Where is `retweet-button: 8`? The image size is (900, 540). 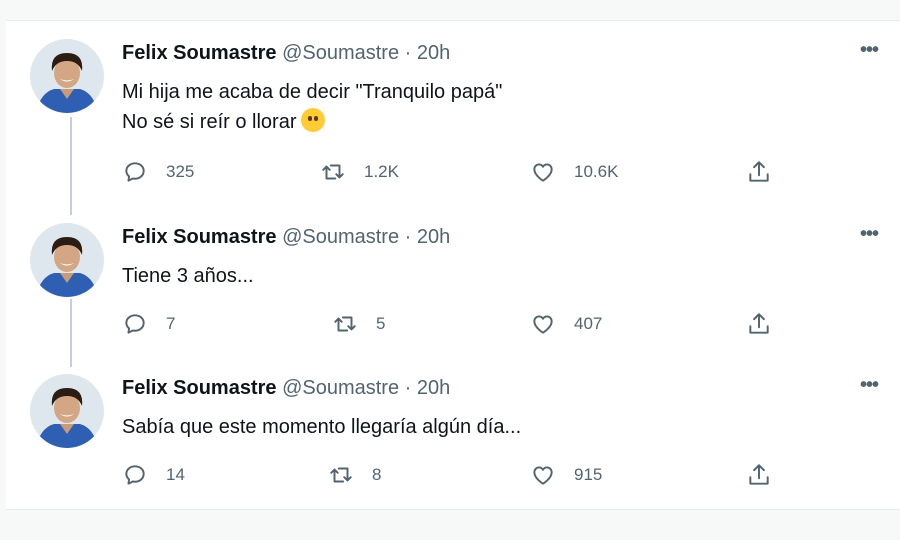 retweet-button: 8 is located at coordinates (354, 475).